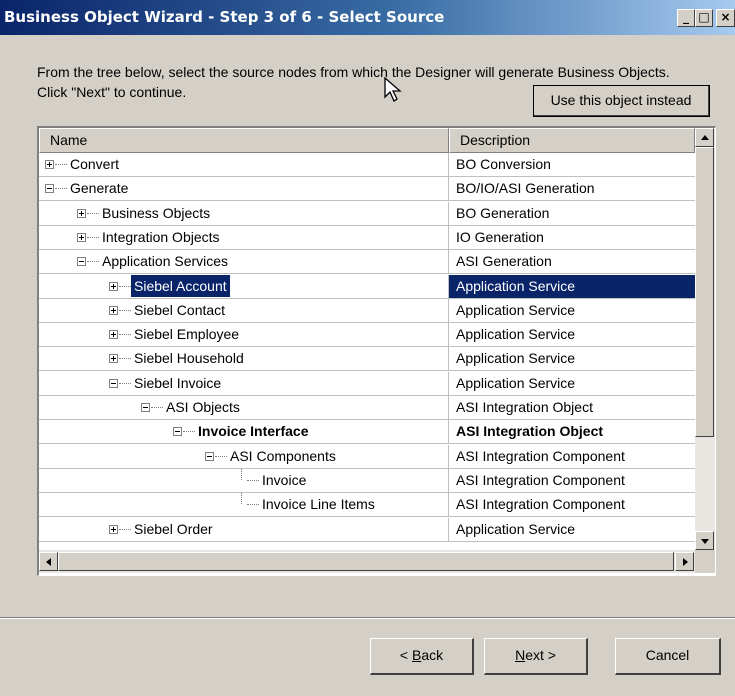  What do you see at coordinates (165, 261) in the screenshot?
I see `tree-node-label: Application Services` at bounding box center [165, 261].